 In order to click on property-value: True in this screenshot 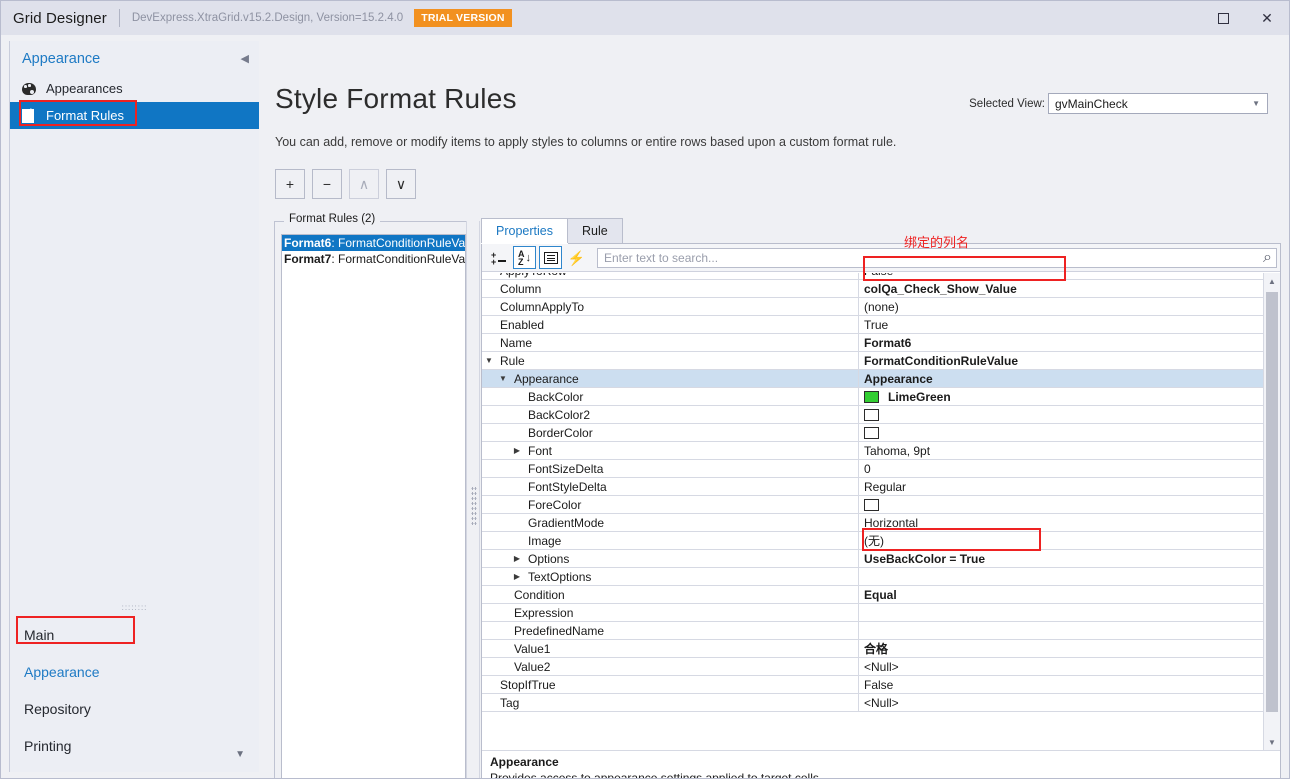, I will do `click(876, 324)`.